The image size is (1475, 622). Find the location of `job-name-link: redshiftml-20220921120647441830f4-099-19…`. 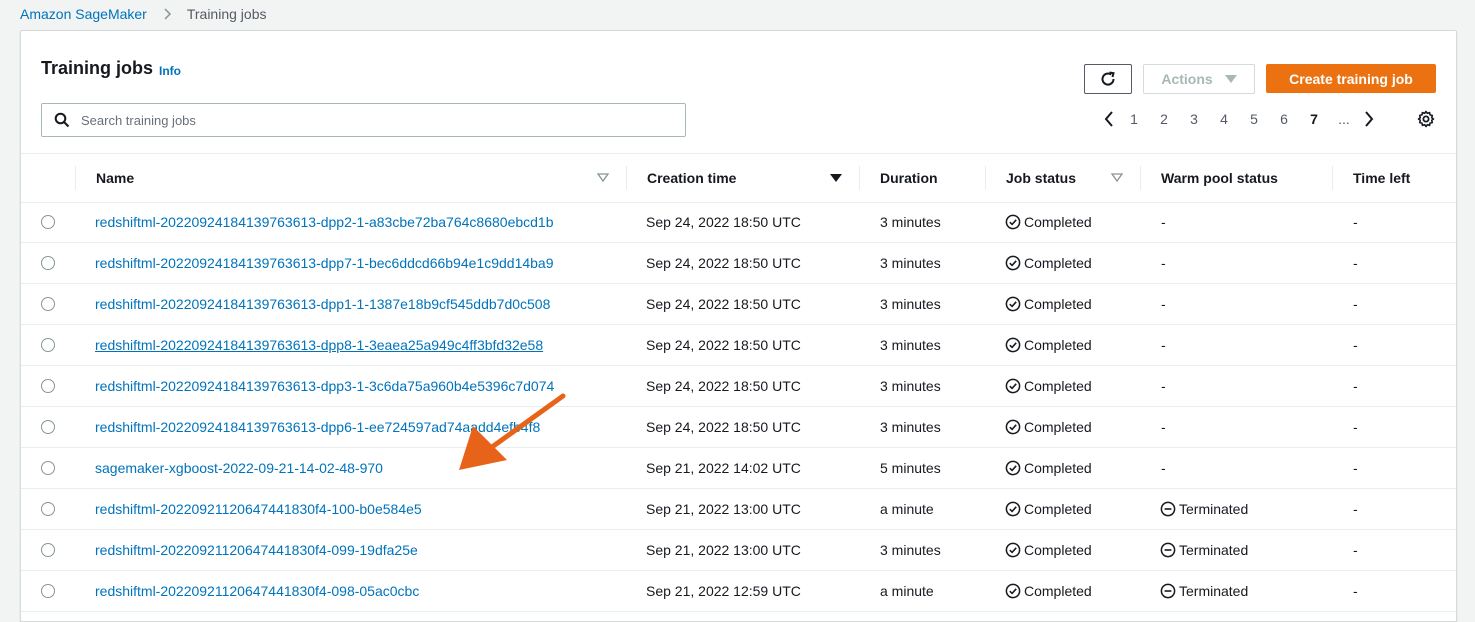

job-name-link: redshiftml-20220921120647441830f4-099-19… is located at coordinates (256, 550).